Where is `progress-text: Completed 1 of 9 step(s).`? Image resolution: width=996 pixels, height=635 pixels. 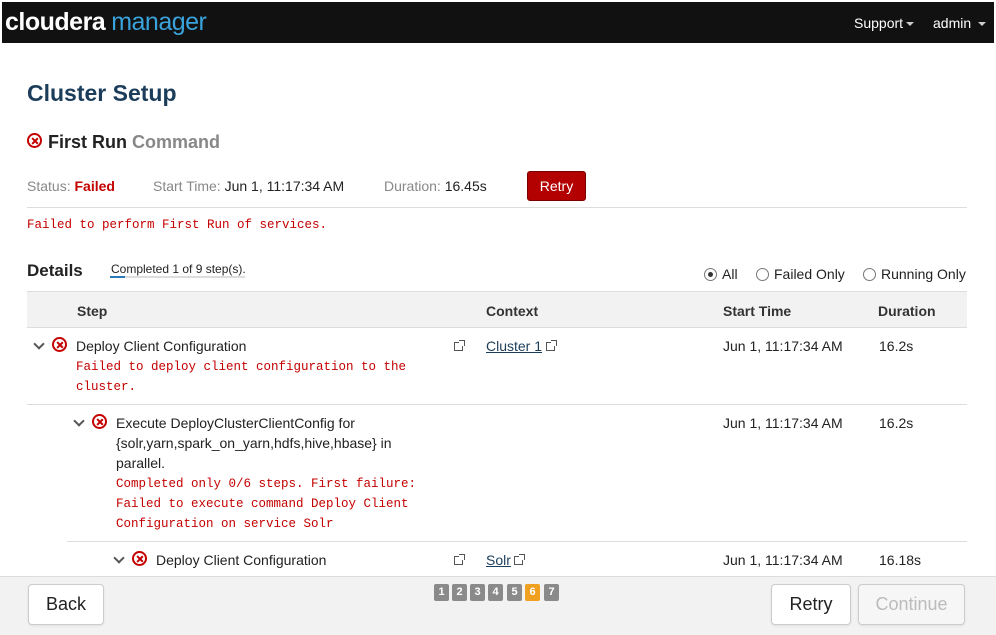
progress-text: Completed 1 of 9 step(s). is located at coordinates (178, 269).